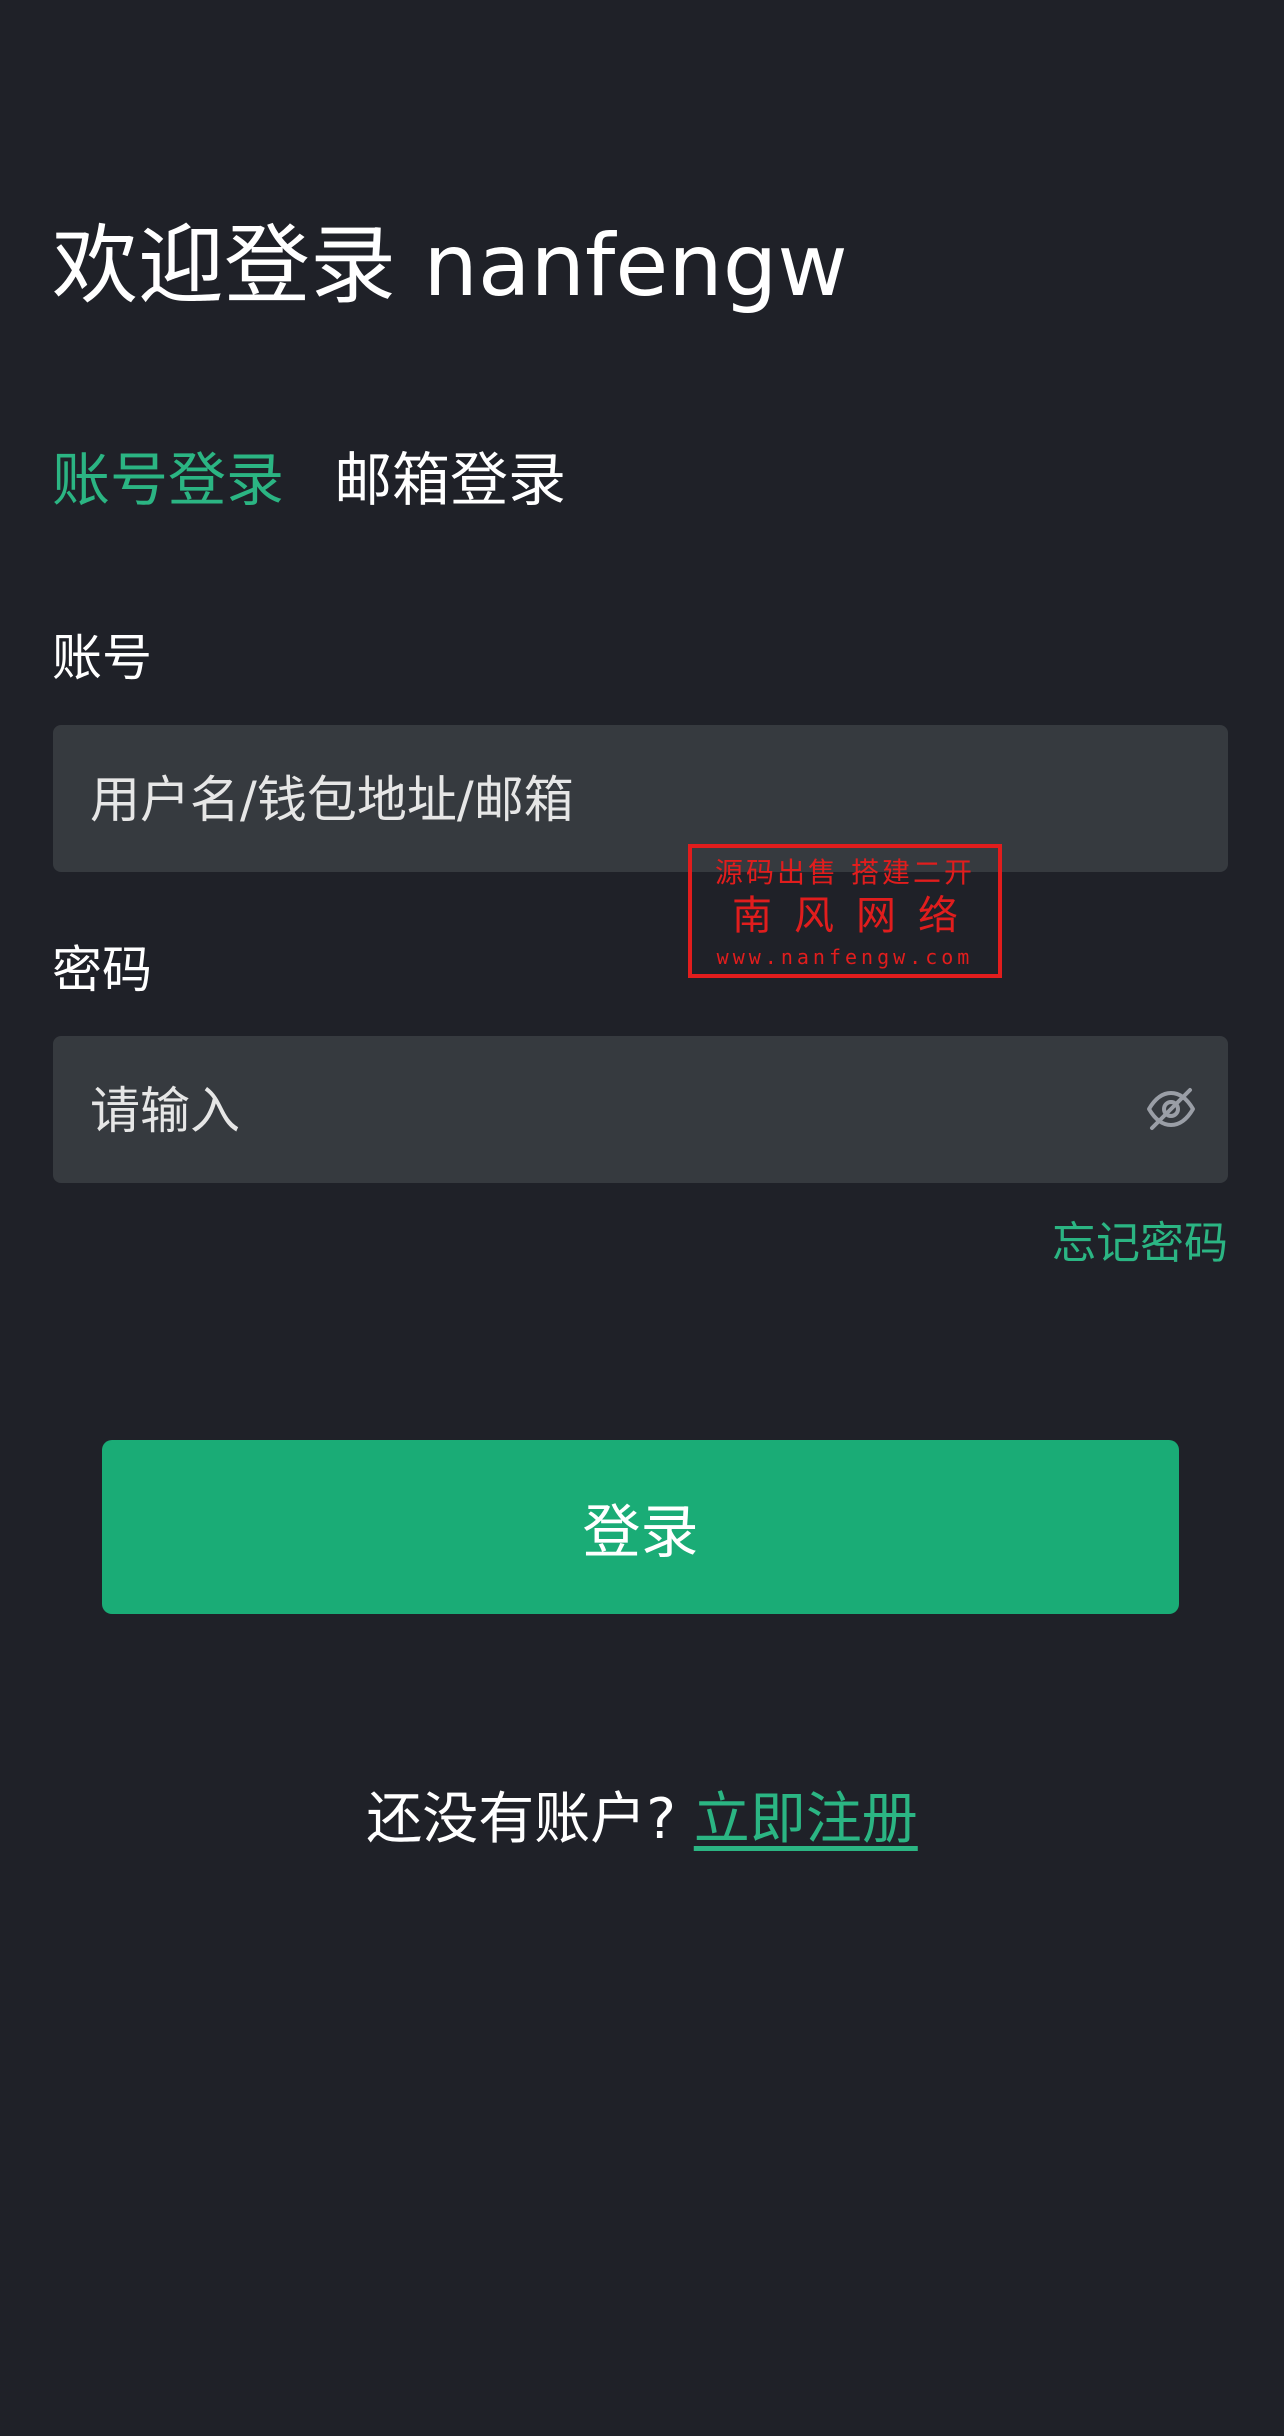 Image resolution: width=1284 pixels, height=2436 pixels. I want to click on eye-off-icon, so click(1171, 1109).